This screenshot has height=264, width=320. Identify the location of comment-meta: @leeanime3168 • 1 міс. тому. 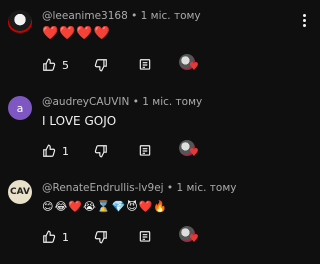
(121, 16).